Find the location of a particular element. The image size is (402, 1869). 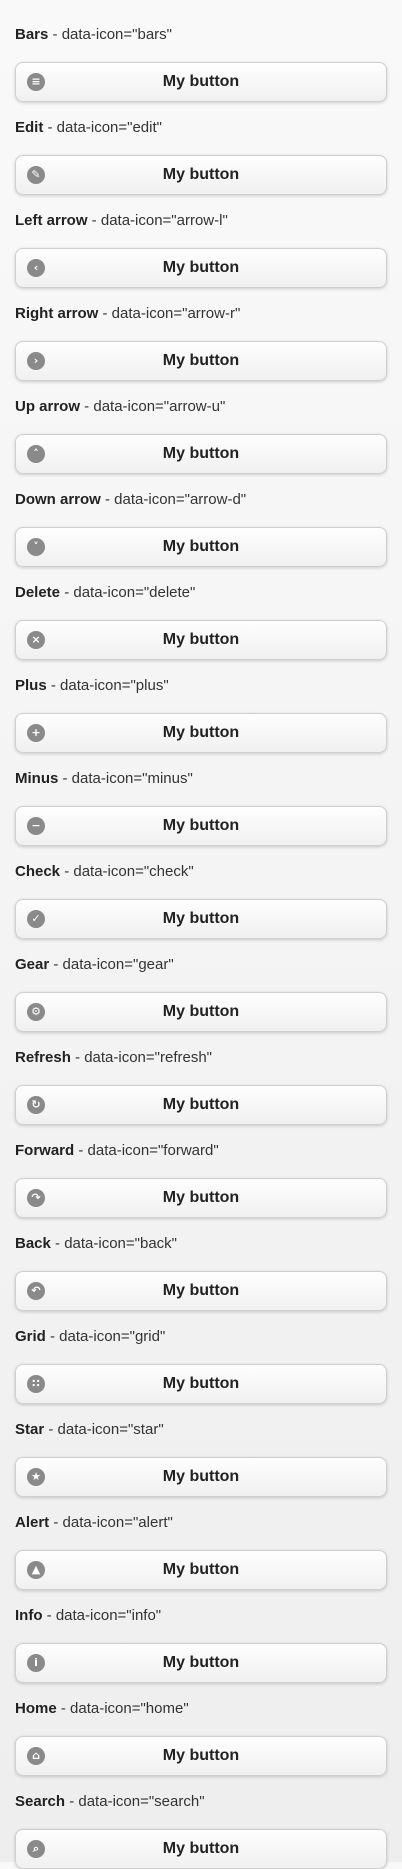

example-attribute: - data-icon="forward" is located at coordinates (146, 1150).